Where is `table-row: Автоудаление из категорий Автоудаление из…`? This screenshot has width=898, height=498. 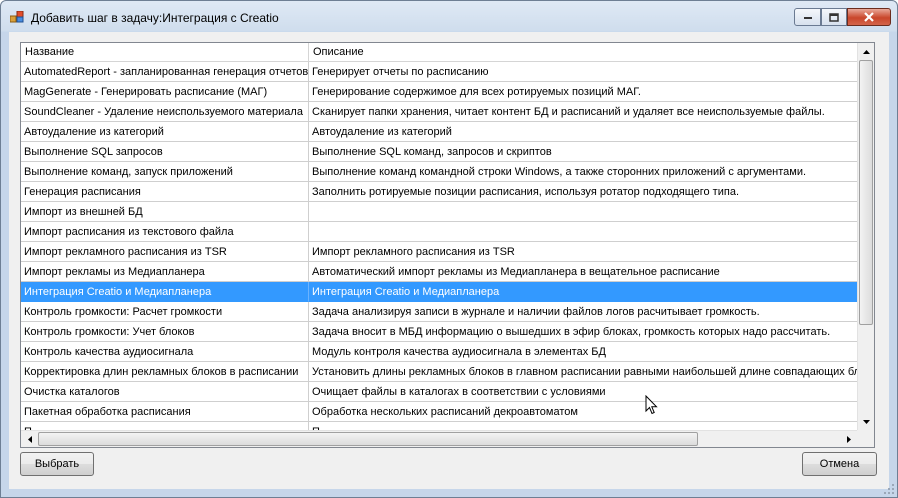
table-row: Автоудаление из категорий Автоудаление из… is located at coordinates (439, 132).